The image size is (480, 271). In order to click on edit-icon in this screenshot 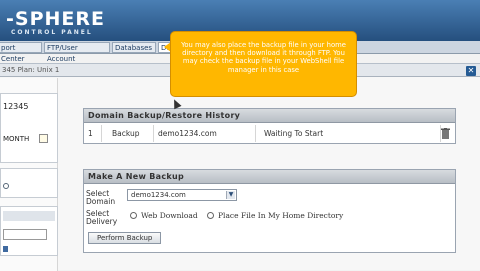, I will do `click(43, 138)`.